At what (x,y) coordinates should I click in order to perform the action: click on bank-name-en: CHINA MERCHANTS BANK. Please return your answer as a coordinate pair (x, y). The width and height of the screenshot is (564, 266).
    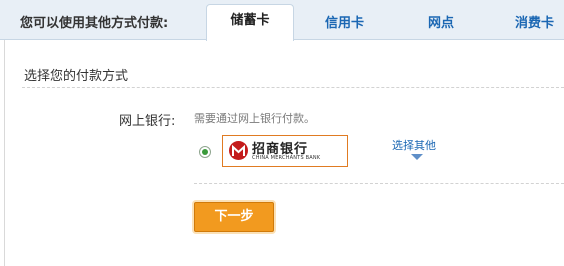
    Looking at the image, I should click on (286, 158).